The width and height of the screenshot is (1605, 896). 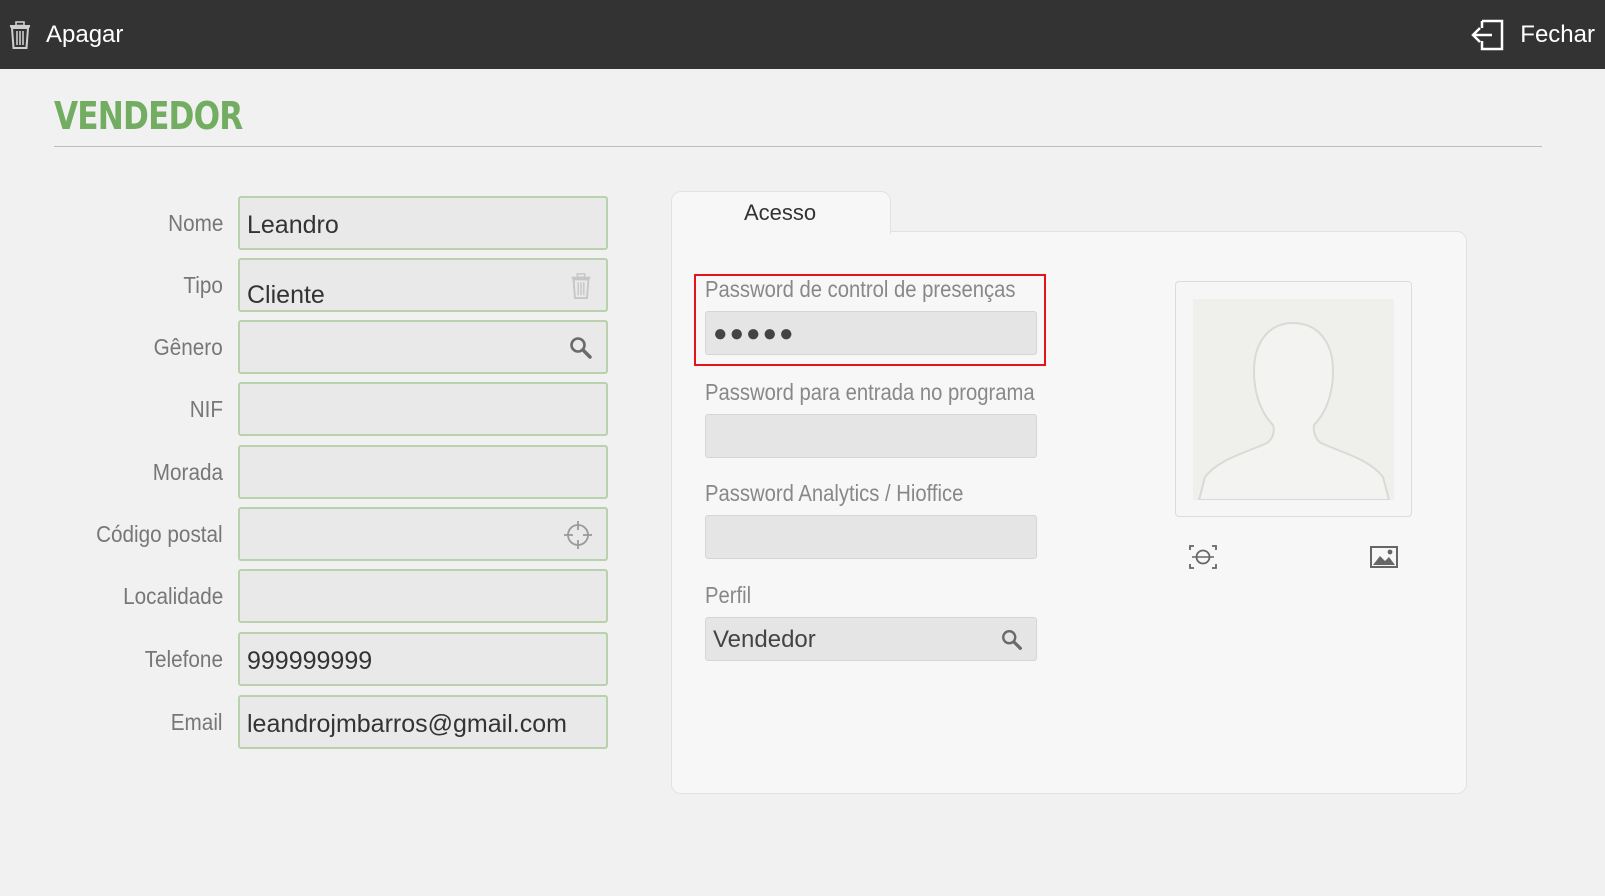 I want to click on field-label-tipo: Tipo, so click(x=203, y=285).